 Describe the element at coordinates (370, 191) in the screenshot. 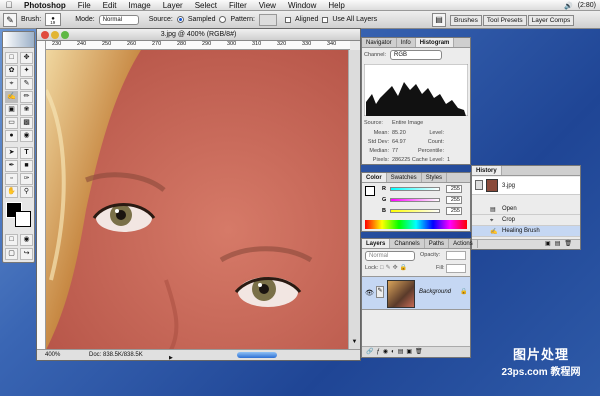

I see `color-fg-swatch` at that location.